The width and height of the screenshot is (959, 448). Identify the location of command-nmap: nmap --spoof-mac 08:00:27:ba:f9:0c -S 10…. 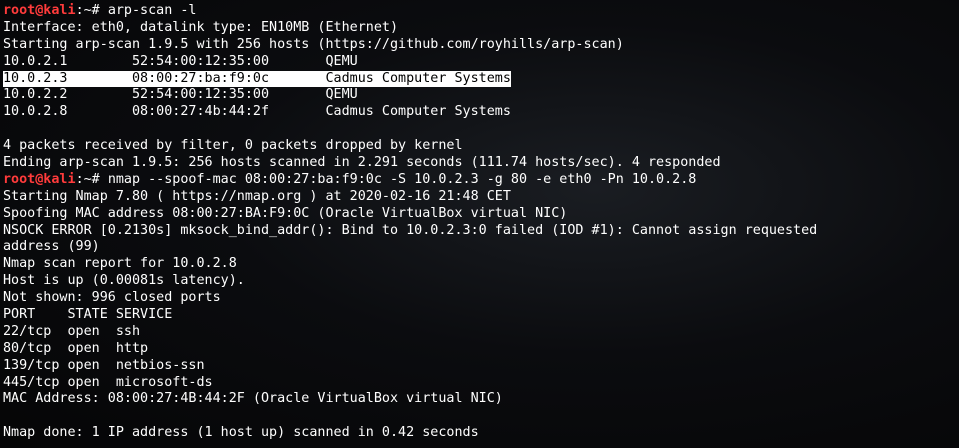
(402, 179).